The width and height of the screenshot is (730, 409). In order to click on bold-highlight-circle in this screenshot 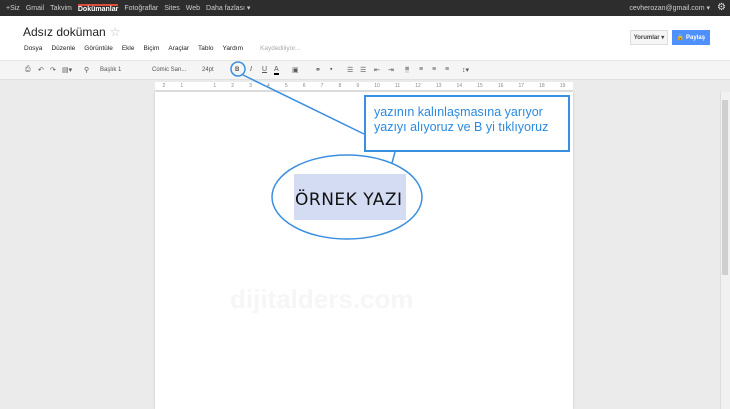, I will do `click(238, 69)`.